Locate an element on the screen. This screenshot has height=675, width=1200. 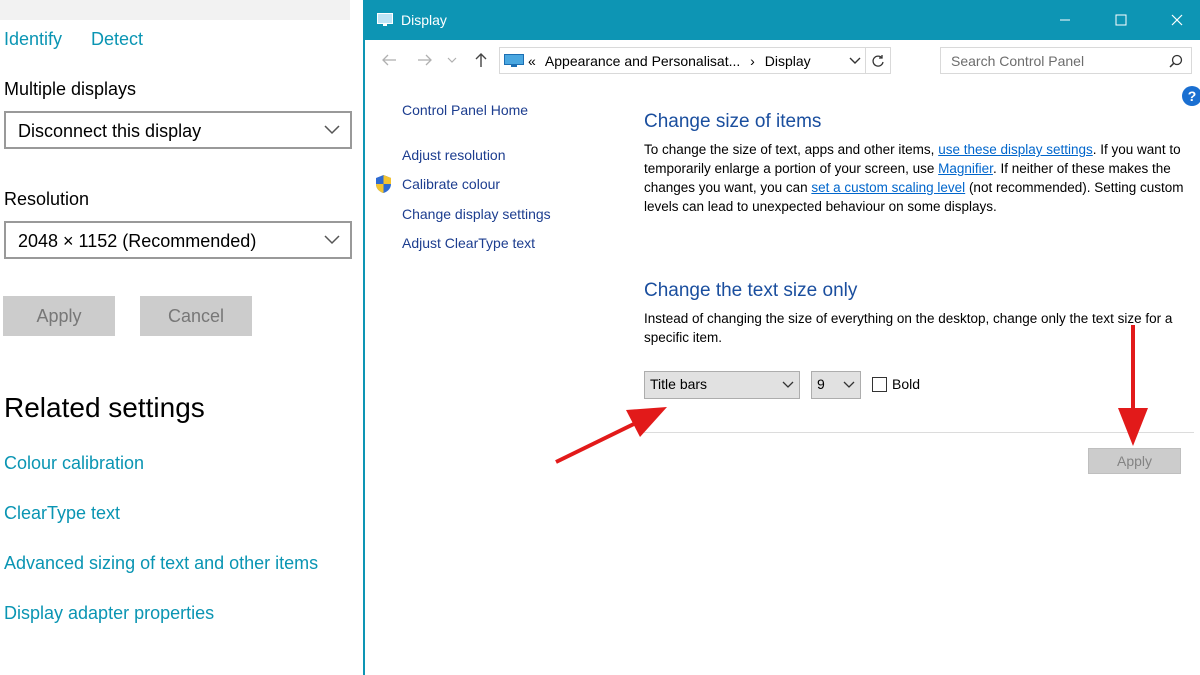
multiple-displays-value: Disconnect this display is located at coordinates (110, 131).